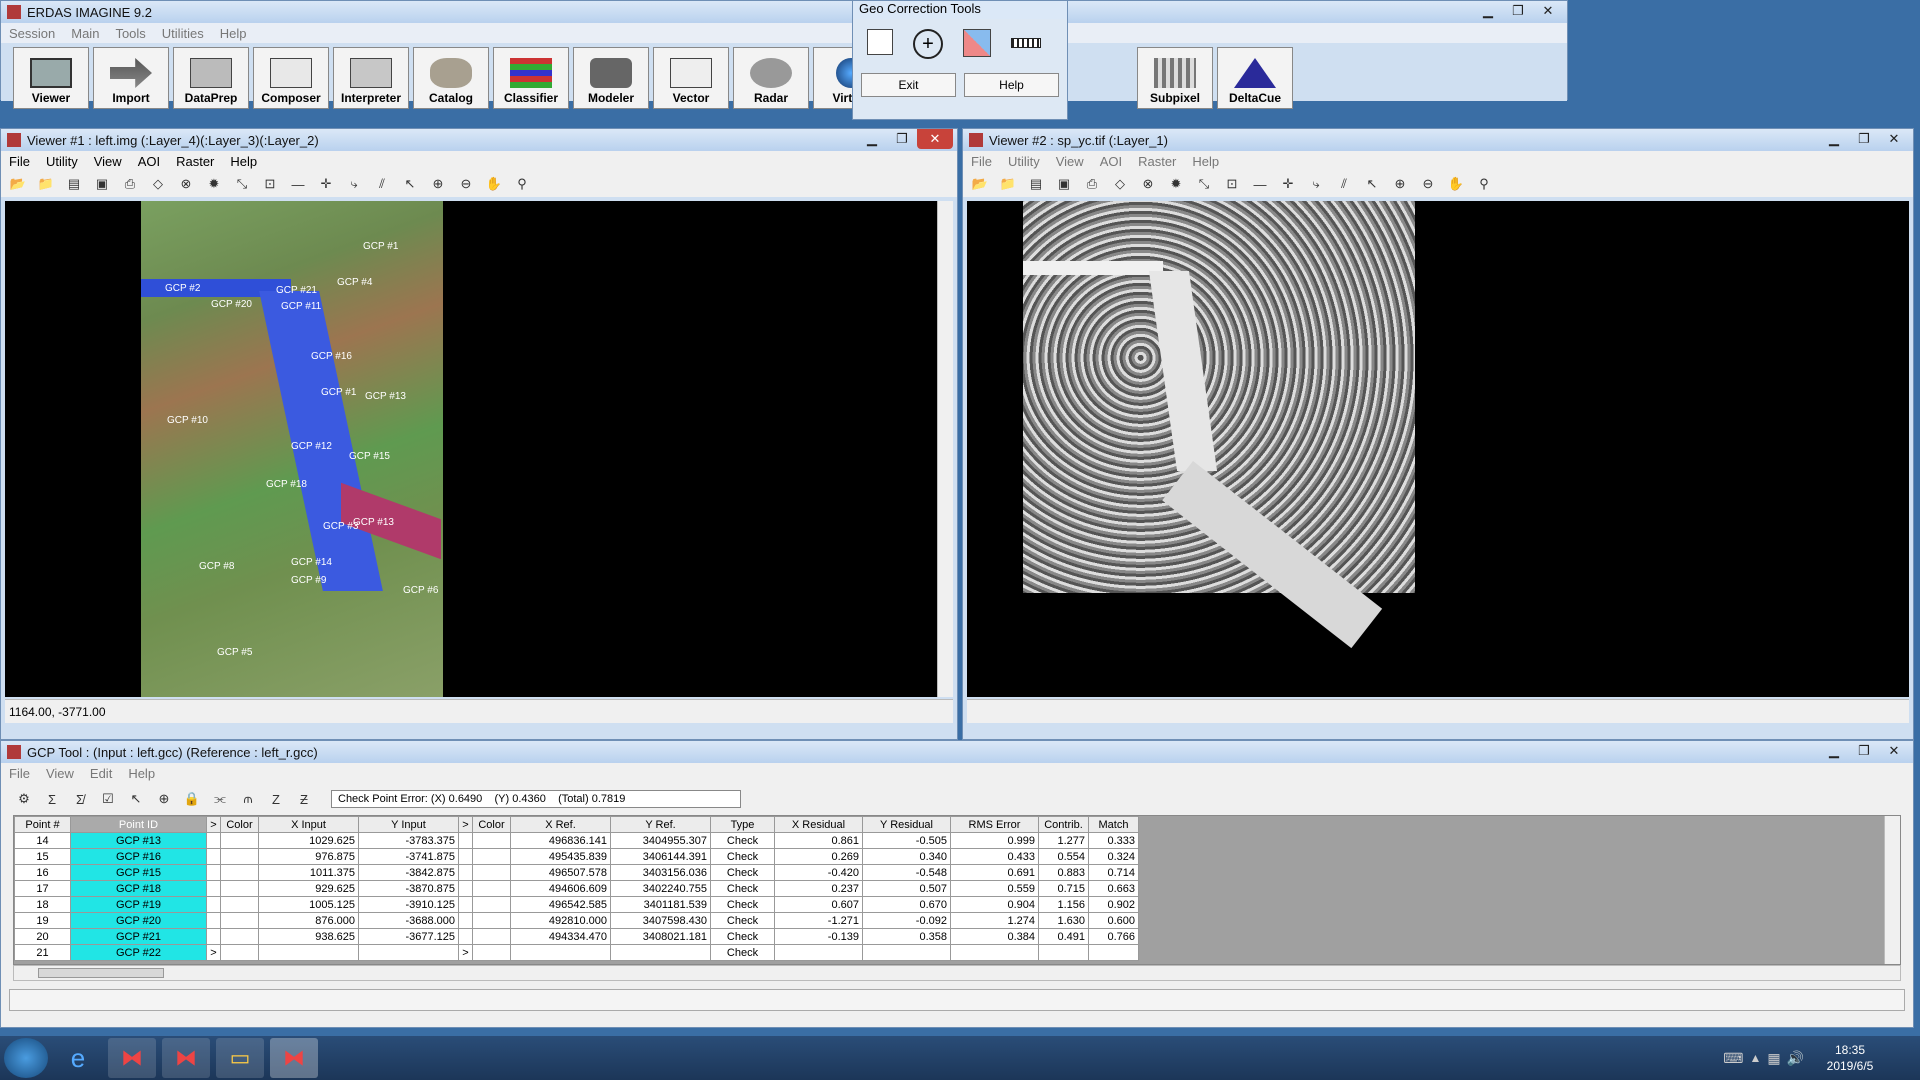 The width and height of the screenshot is (1920, 1080). What do you see at coordinates (138, 872) in the screenshot?
I see `table-cell: GCP #15` at bounding box center [138, 872].